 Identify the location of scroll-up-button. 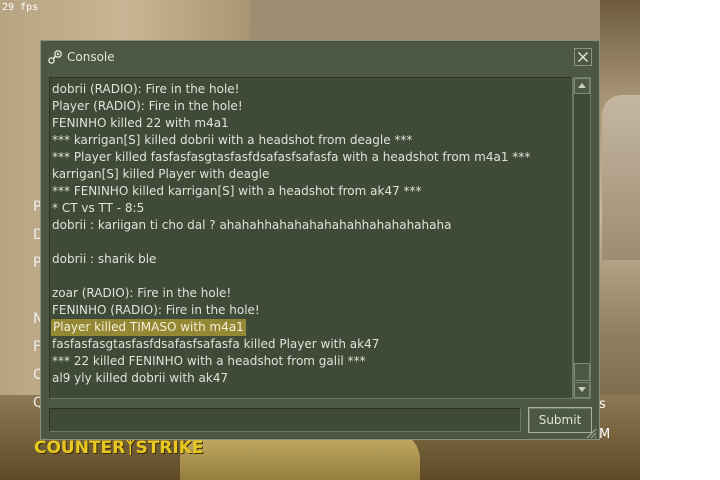
(582, 86).